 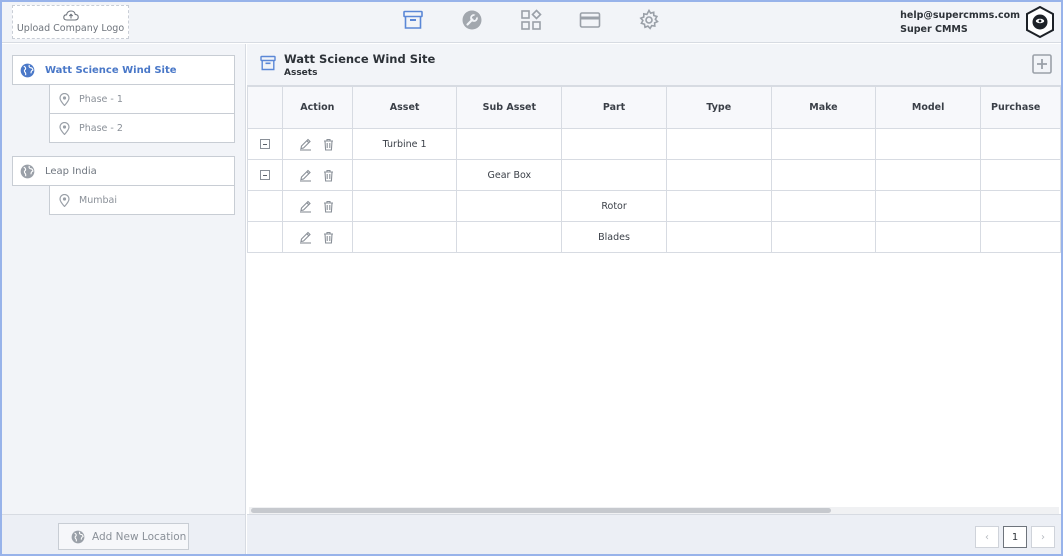 I want to click on gear-icon, so click(x=649, y=19).